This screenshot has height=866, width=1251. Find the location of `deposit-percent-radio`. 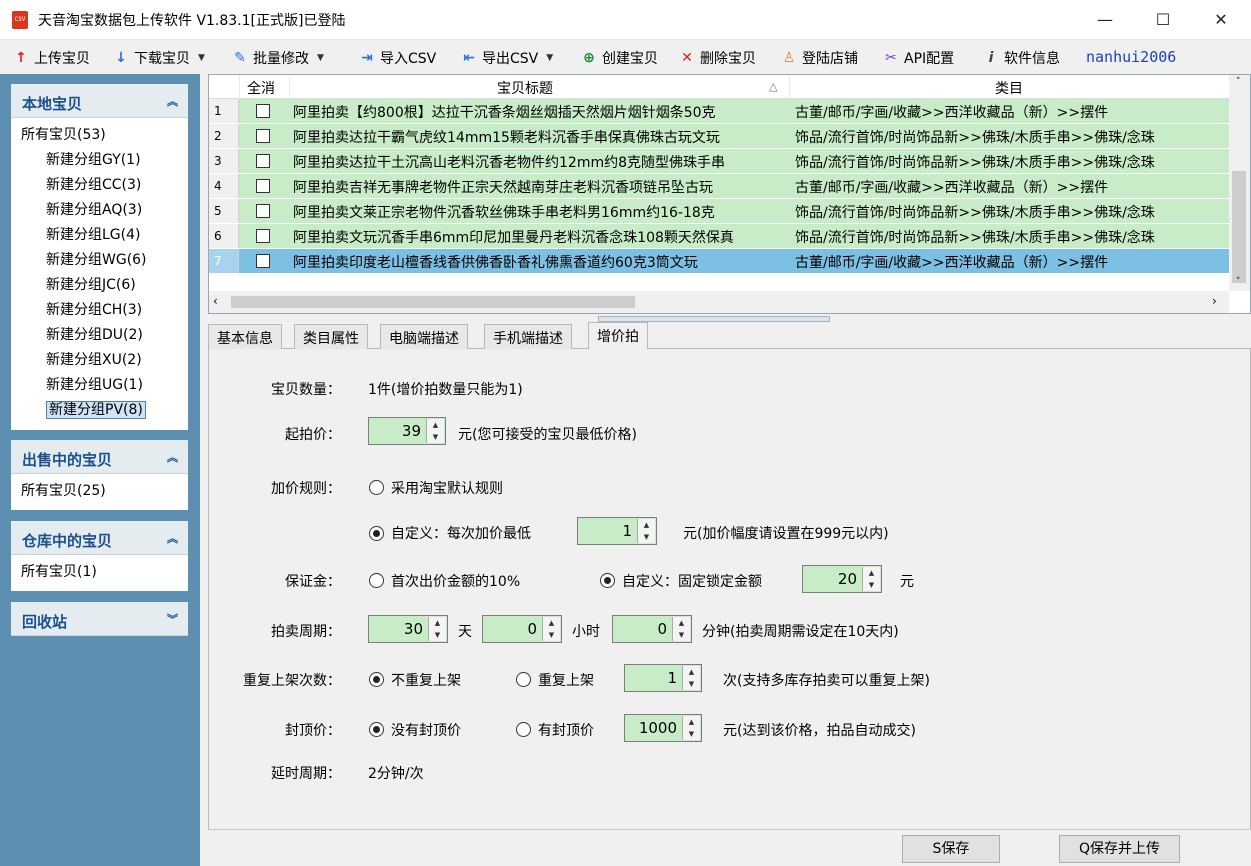

deposit-percent-radio is located at coordinates (376, 580).